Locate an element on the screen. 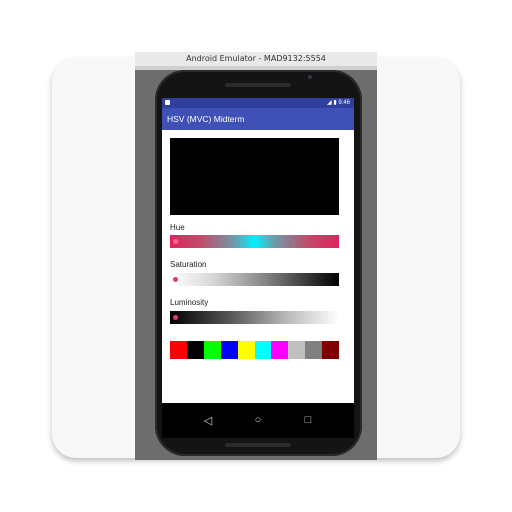  top-speaker is located at coordinates (258, 85).